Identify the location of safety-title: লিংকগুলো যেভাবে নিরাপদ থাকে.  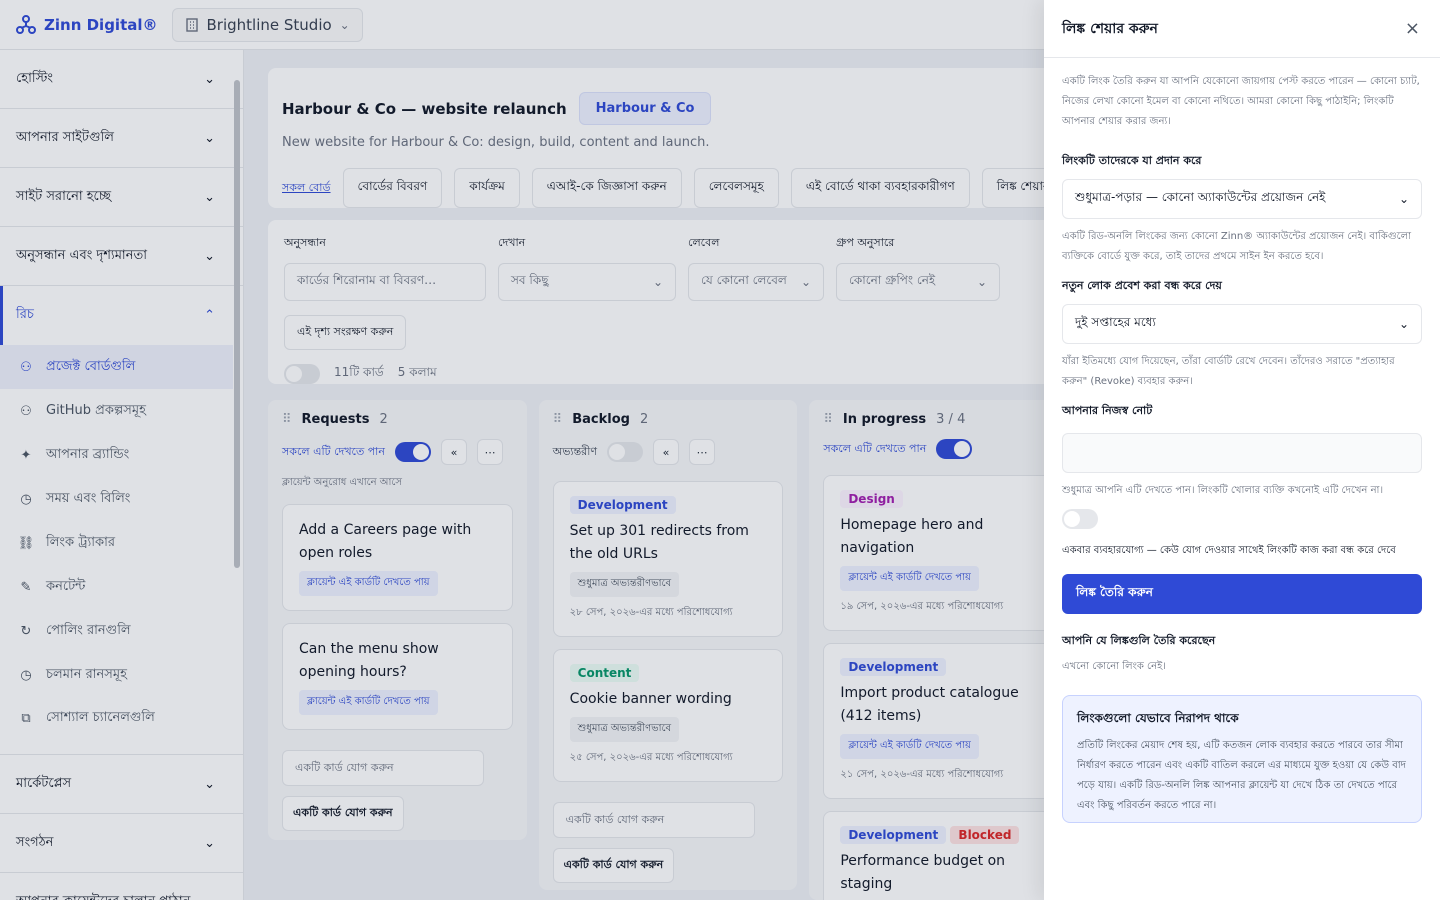
(1158, 718).